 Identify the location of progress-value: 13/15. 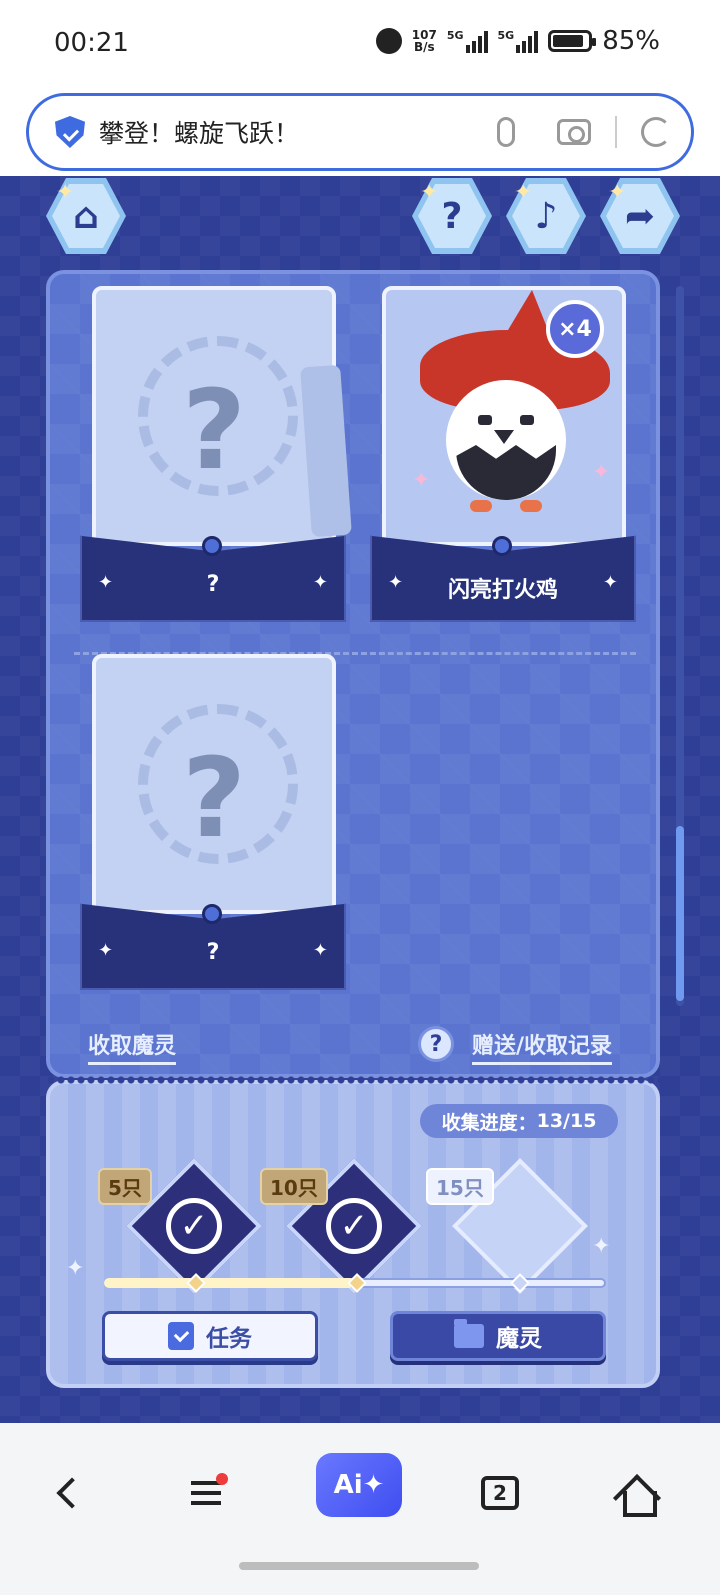
(566, 1121).